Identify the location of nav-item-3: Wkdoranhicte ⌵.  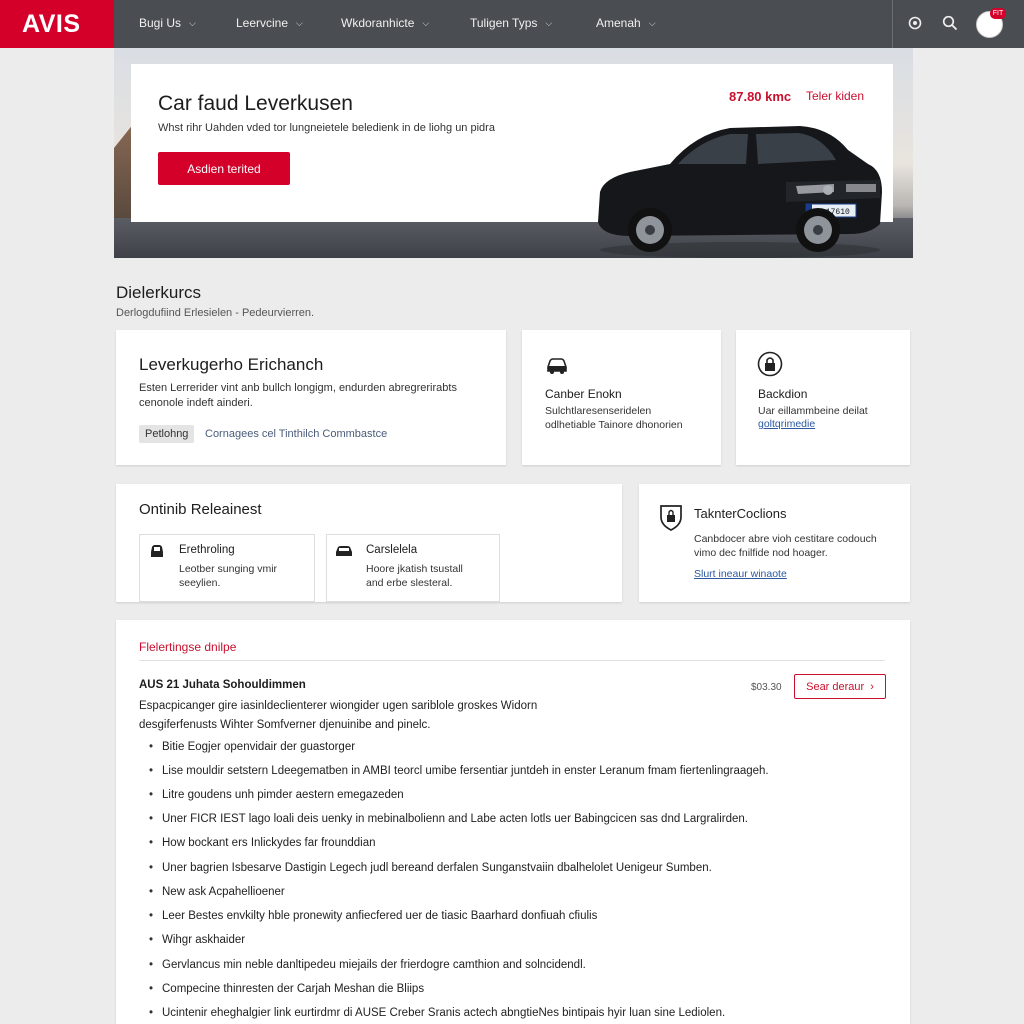
(385, 23).